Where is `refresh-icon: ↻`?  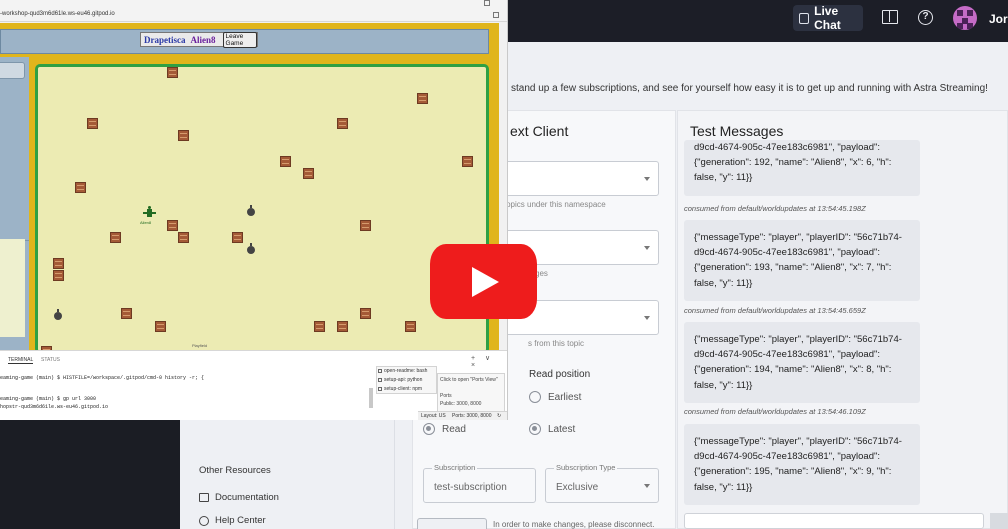 refresh-icon: ↻ is located at coordinates (499, 416).